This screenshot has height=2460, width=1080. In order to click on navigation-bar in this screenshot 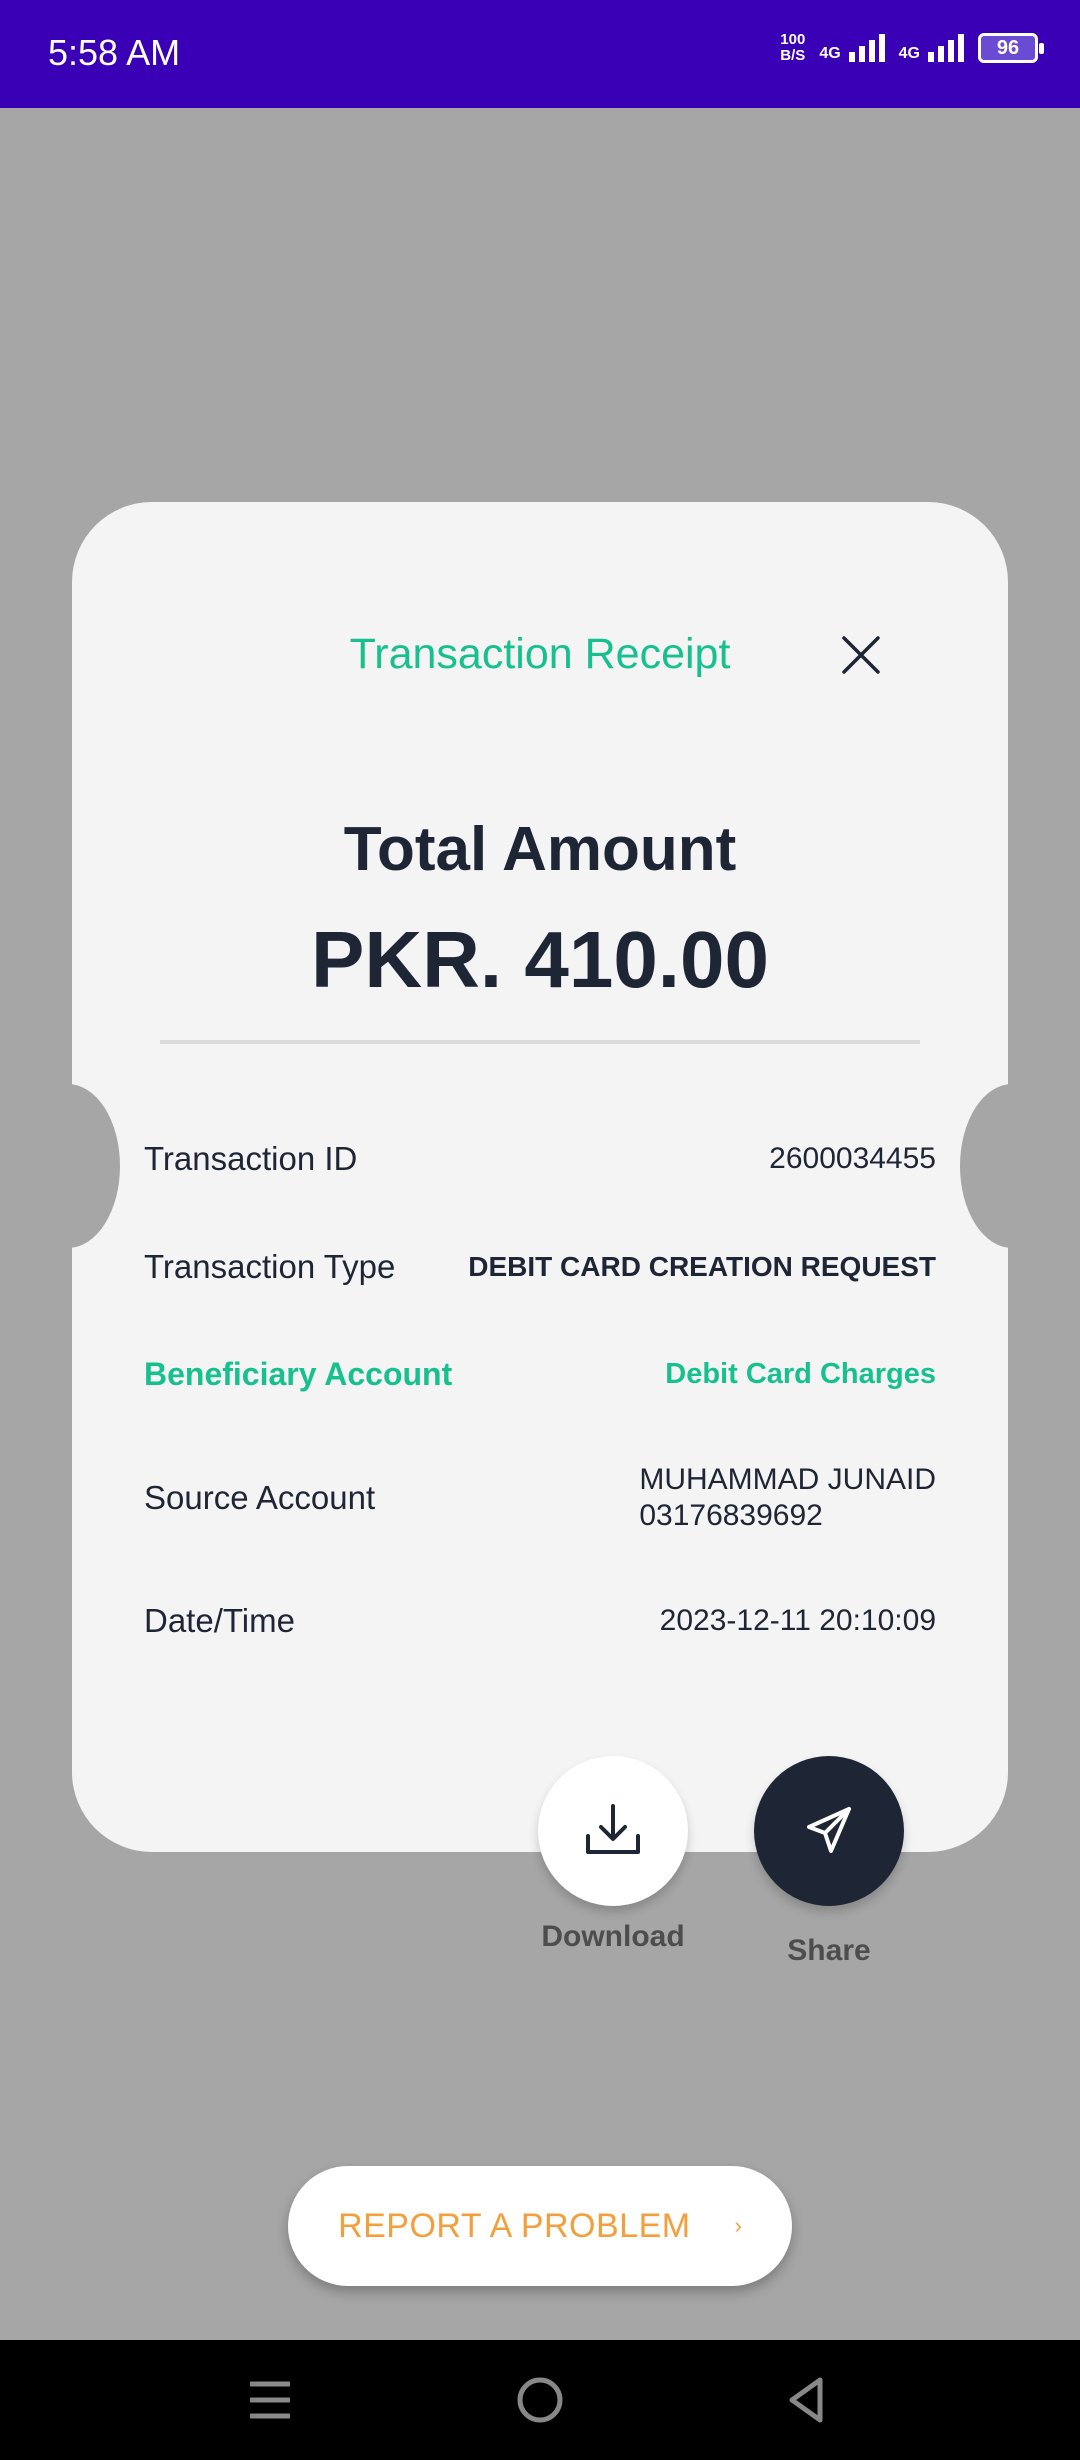, I will do `click(540, 2400)`.